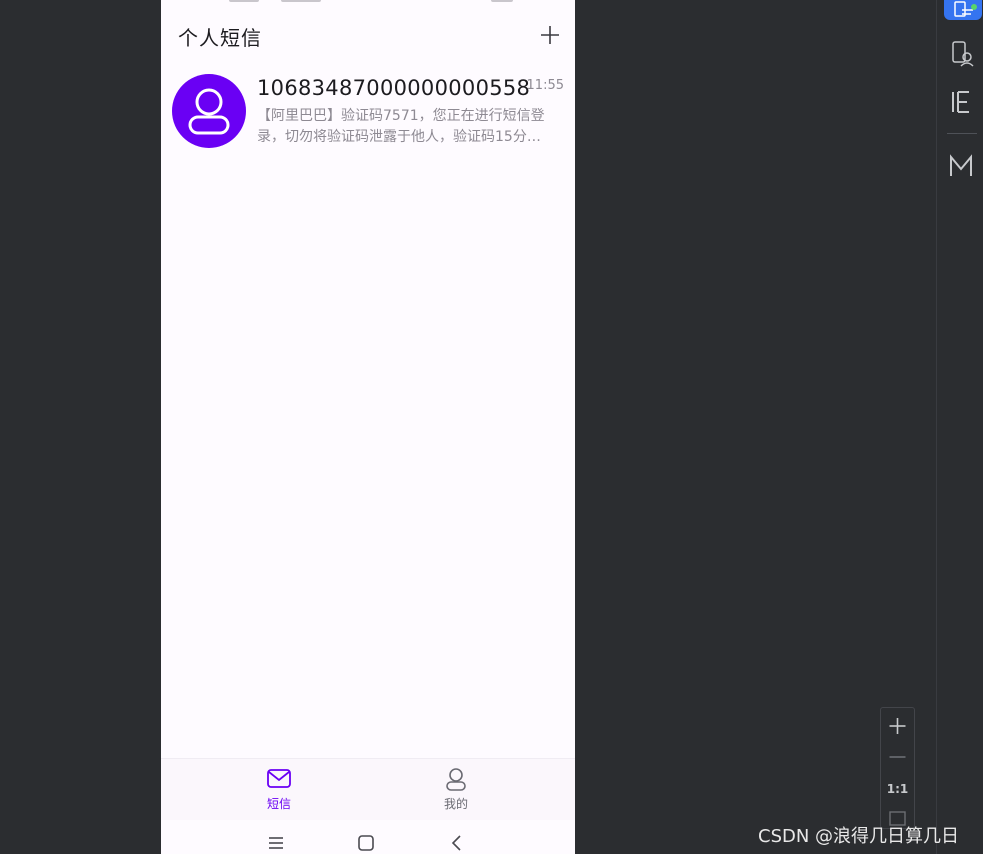 The height and width of the screenshot is (854, 983). I want to click on tab-sms-label: 短信, so click(278, 804).